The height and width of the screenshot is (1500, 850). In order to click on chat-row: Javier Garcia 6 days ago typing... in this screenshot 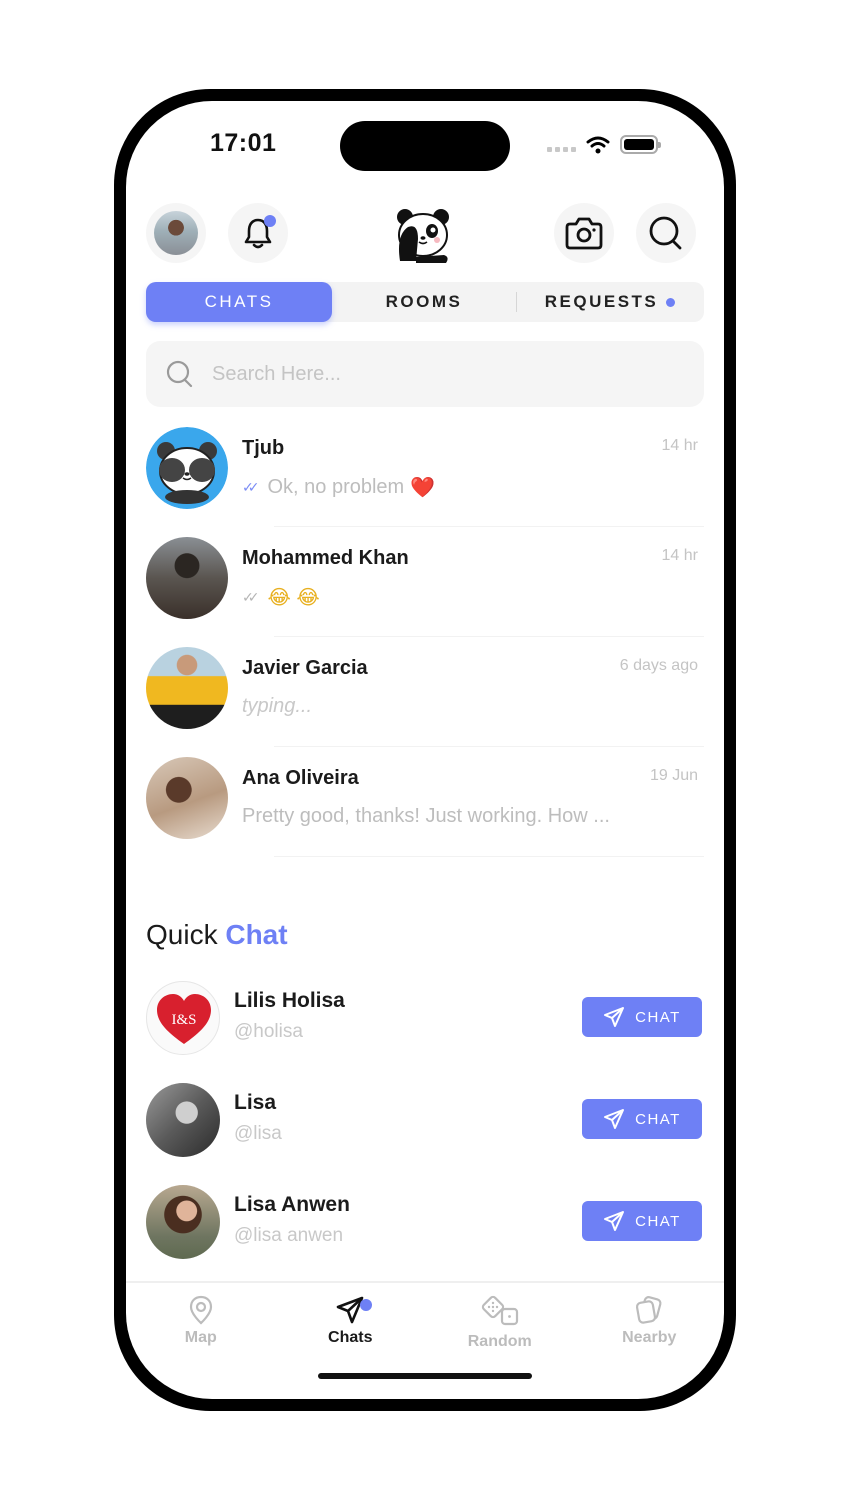, I will do `click(425, 692)`.